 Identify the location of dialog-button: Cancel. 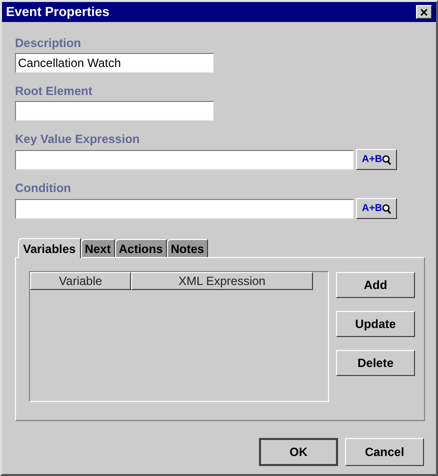
(384, 452).